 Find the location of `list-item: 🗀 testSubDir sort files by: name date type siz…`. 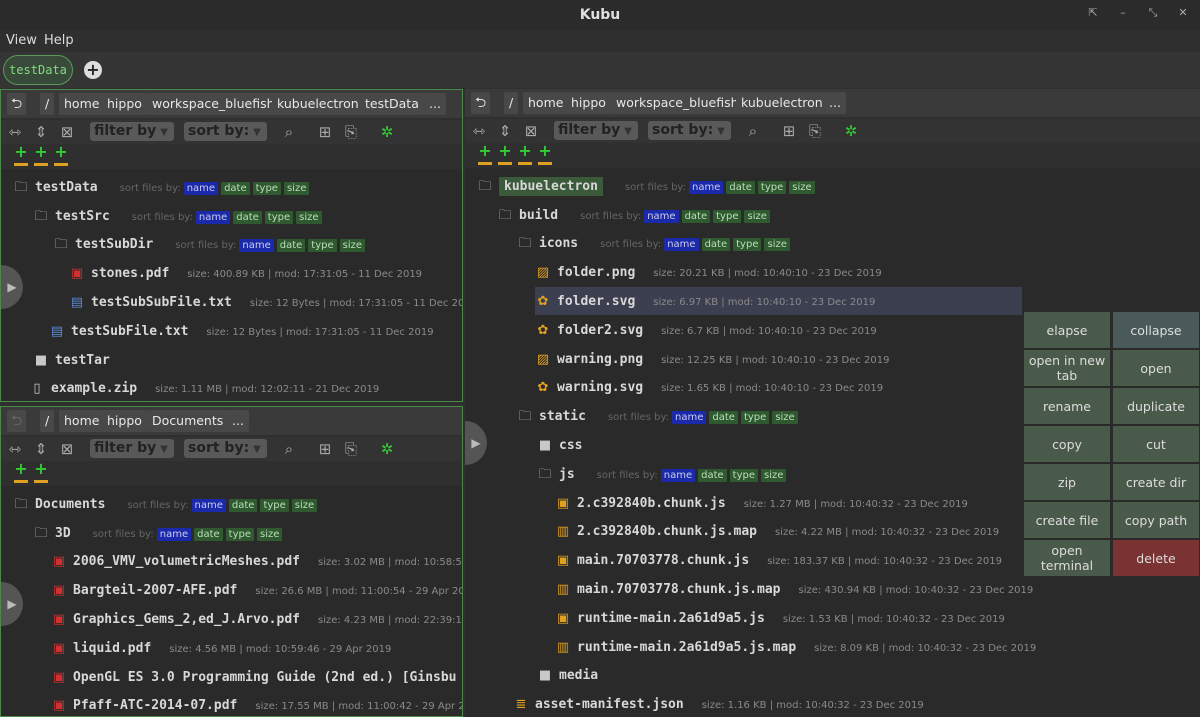

list-item: 🗀 testSubDir sort files by: name date type siz… is located at coordinates (209, 244).